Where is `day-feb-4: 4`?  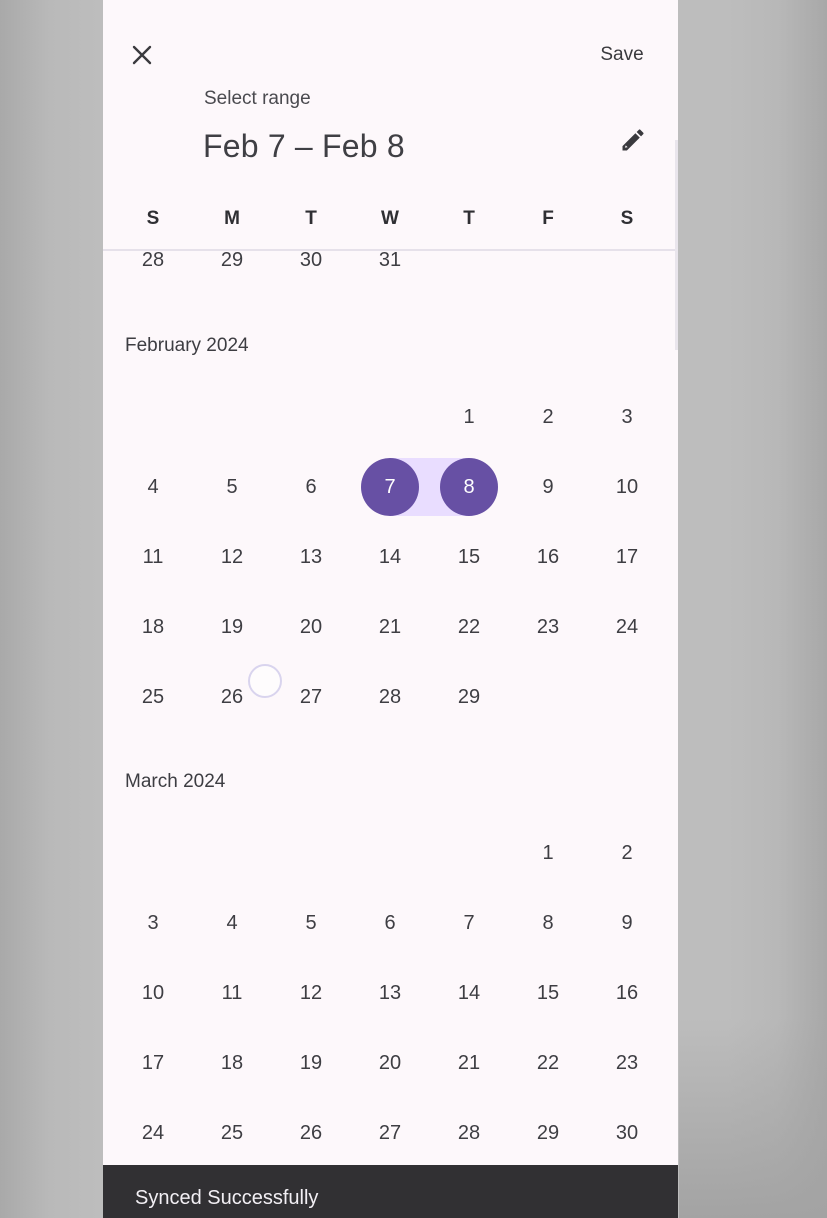
day-feb-4: 4 is located at coordinates (153, 487).